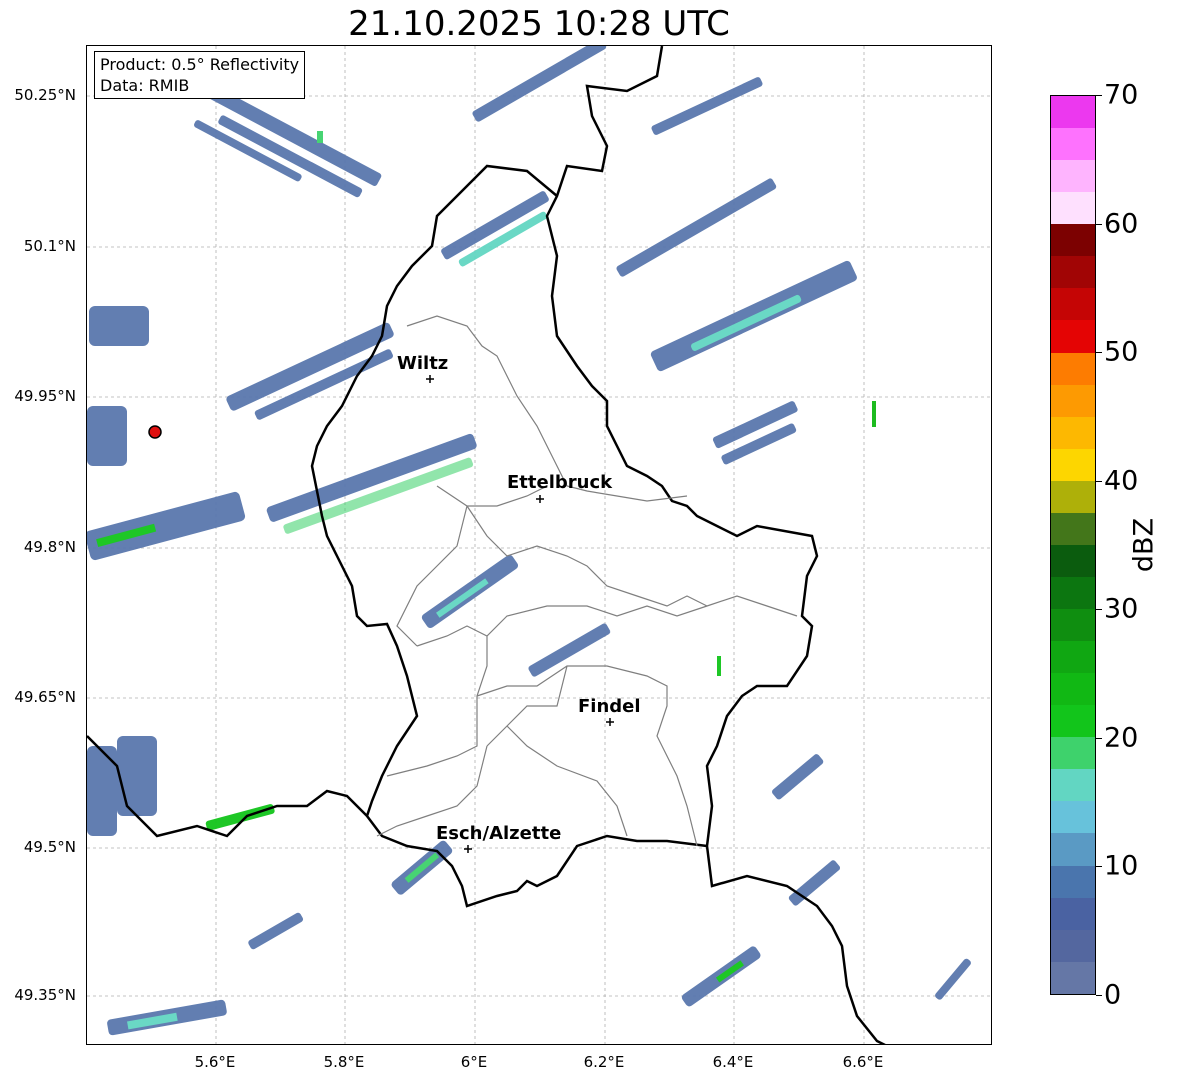 The width and height of the screenshot is (1184, 1081). Describe the element at coordinates (1121, 481) in the screenshot. I see `colorbar-tick-label: 40` at that location.